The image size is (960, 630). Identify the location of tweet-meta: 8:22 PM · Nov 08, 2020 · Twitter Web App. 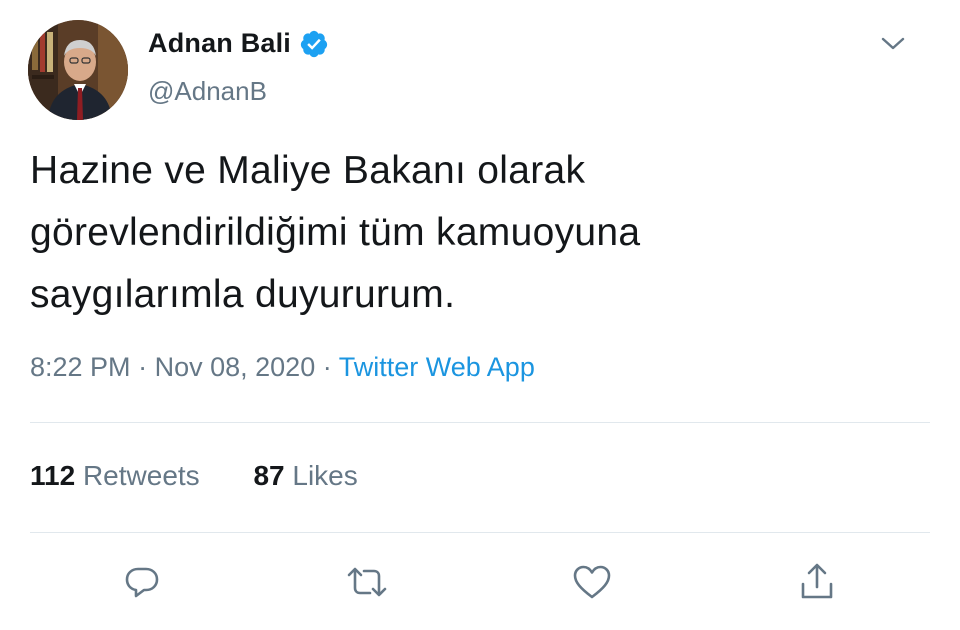
(282, 367).